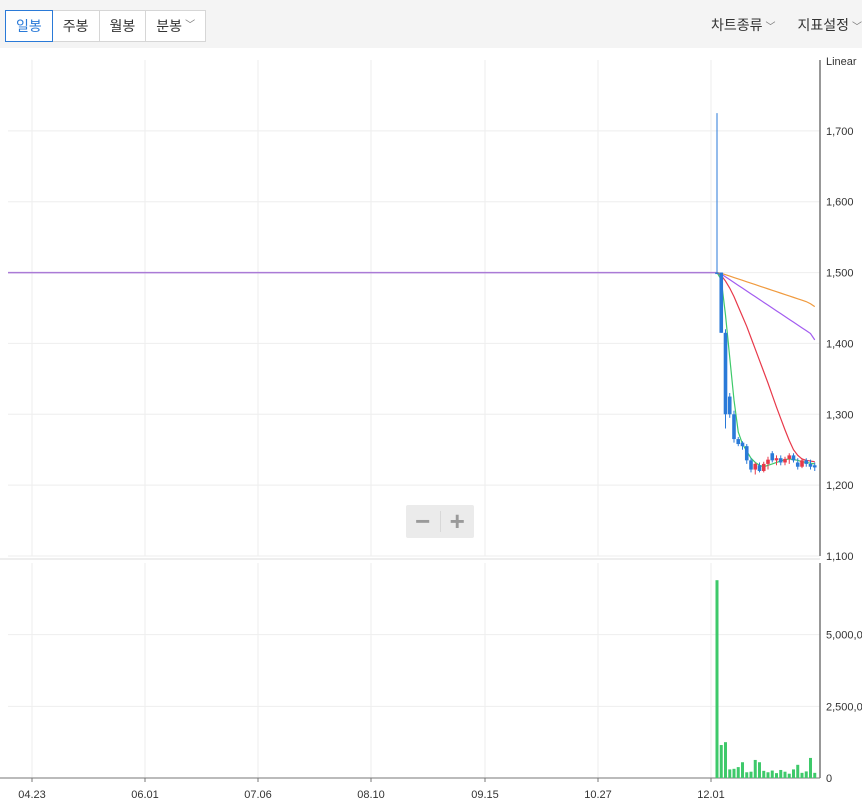  Describe the element at coordinates (258, 795) in the screenshot. I see `x-tick-label: 07.06` at that location.